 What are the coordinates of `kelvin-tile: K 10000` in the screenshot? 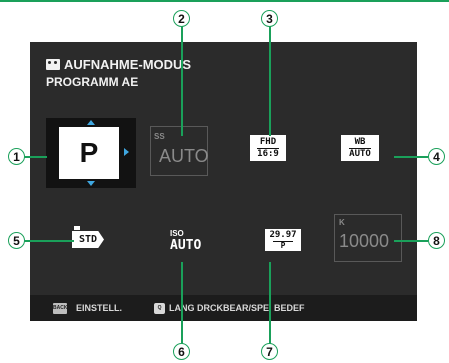 It's located at (368, 238).